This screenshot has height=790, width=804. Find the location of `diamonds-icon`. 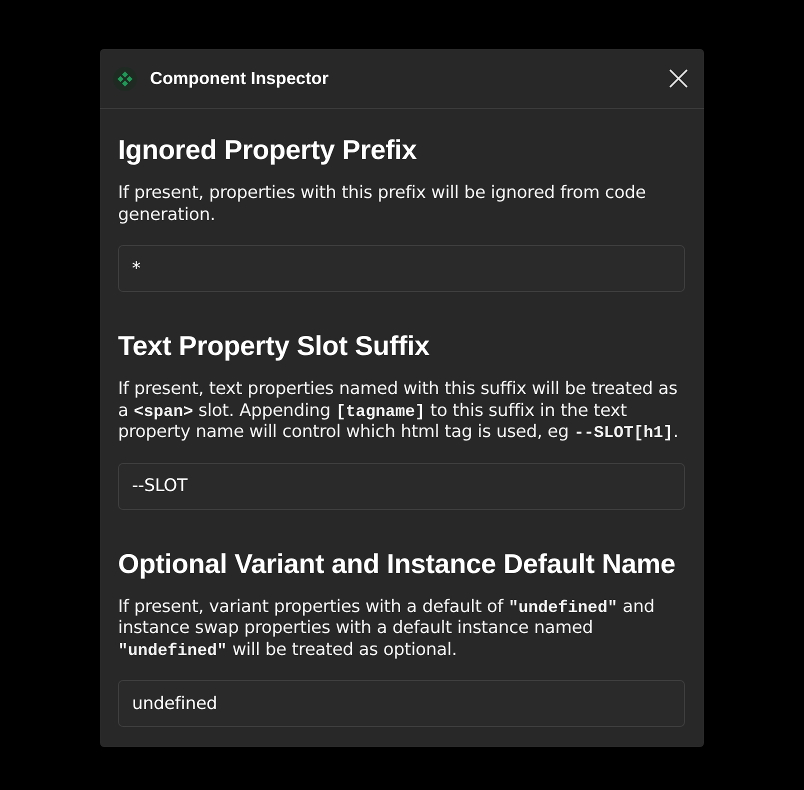

diamonds-icon is located at coordinates (125, 78).